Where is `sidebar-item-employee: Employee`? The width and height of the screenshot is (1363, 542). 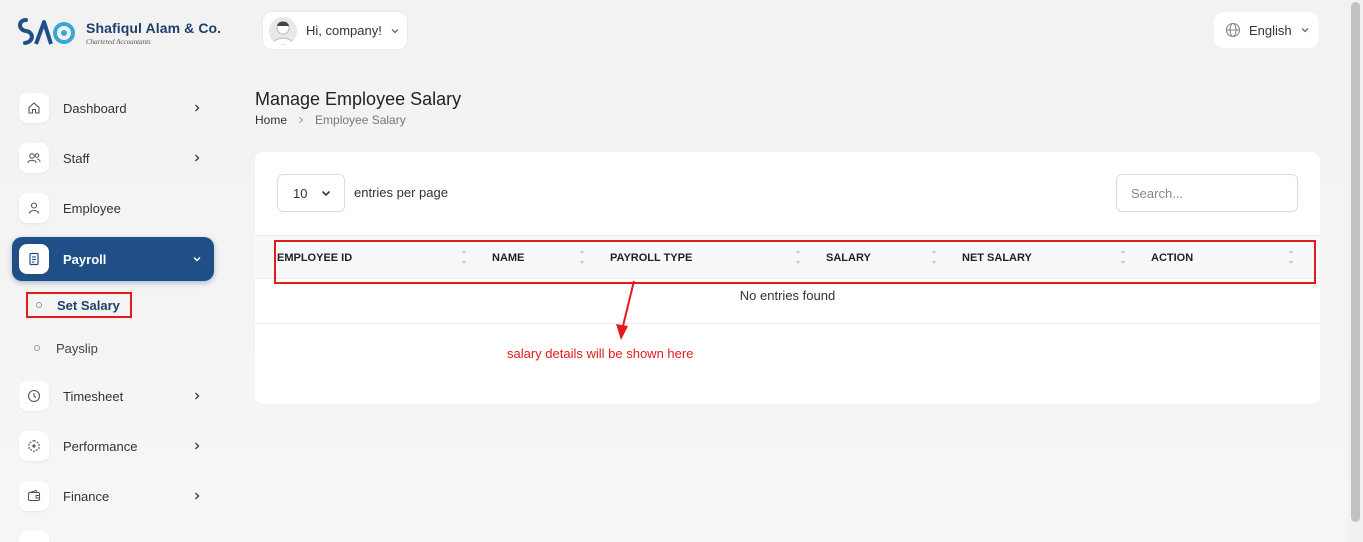 sidebar-item-employee: Employee is located at coordinates (113, 208).